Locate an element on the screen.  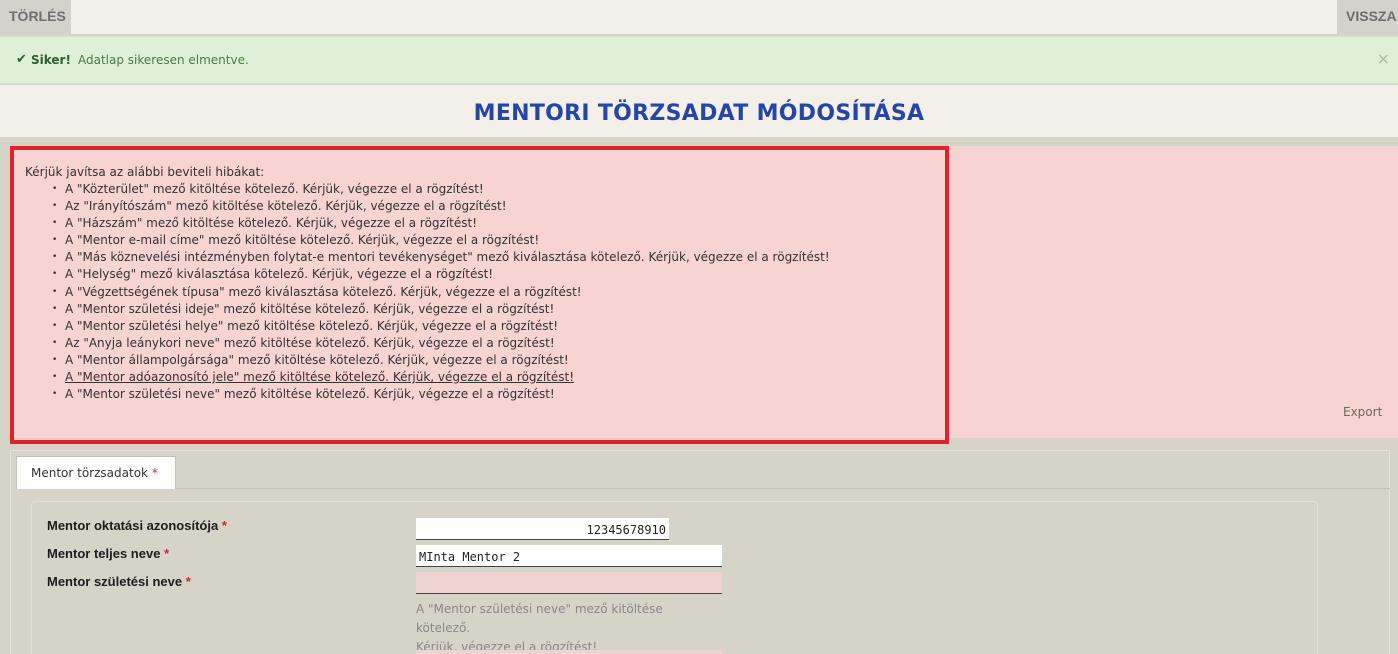
tab-mentor-torzsadatok: Mentor törzsadatok * is located at coordinates (96, 472).